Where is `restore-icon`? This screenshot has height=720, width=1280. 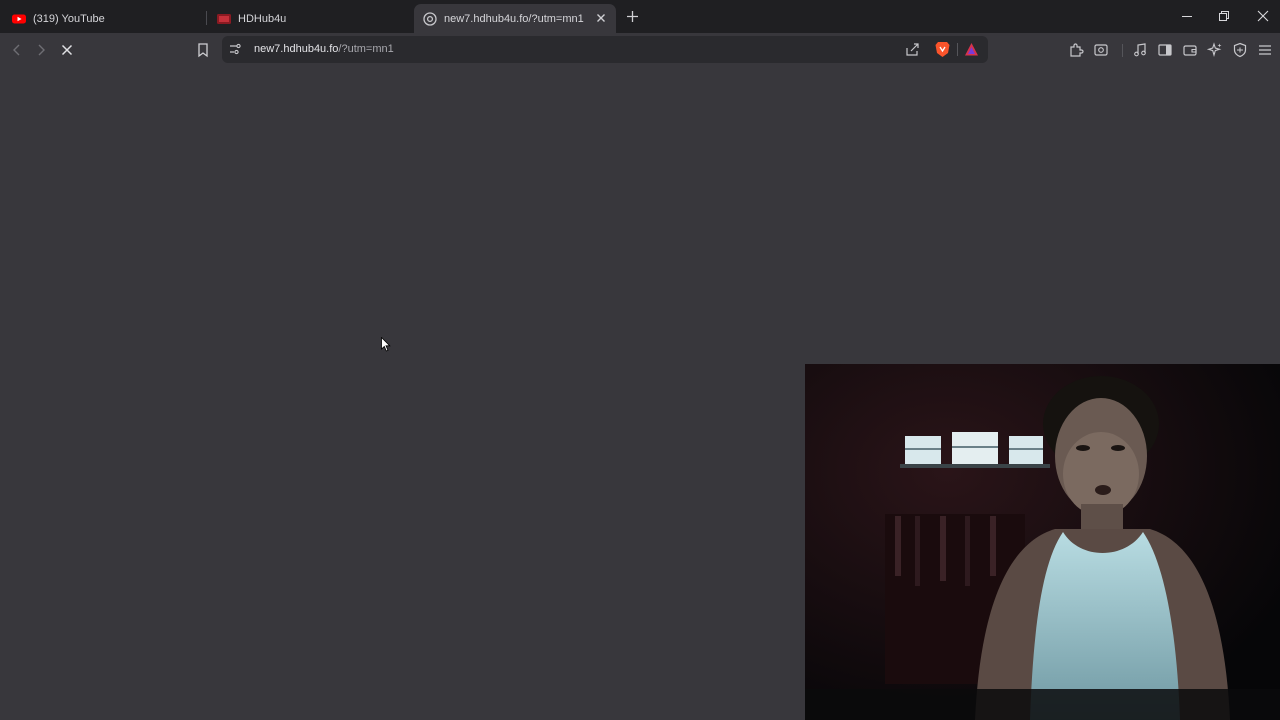
restore-icon is located at coordinates (1224, 16).